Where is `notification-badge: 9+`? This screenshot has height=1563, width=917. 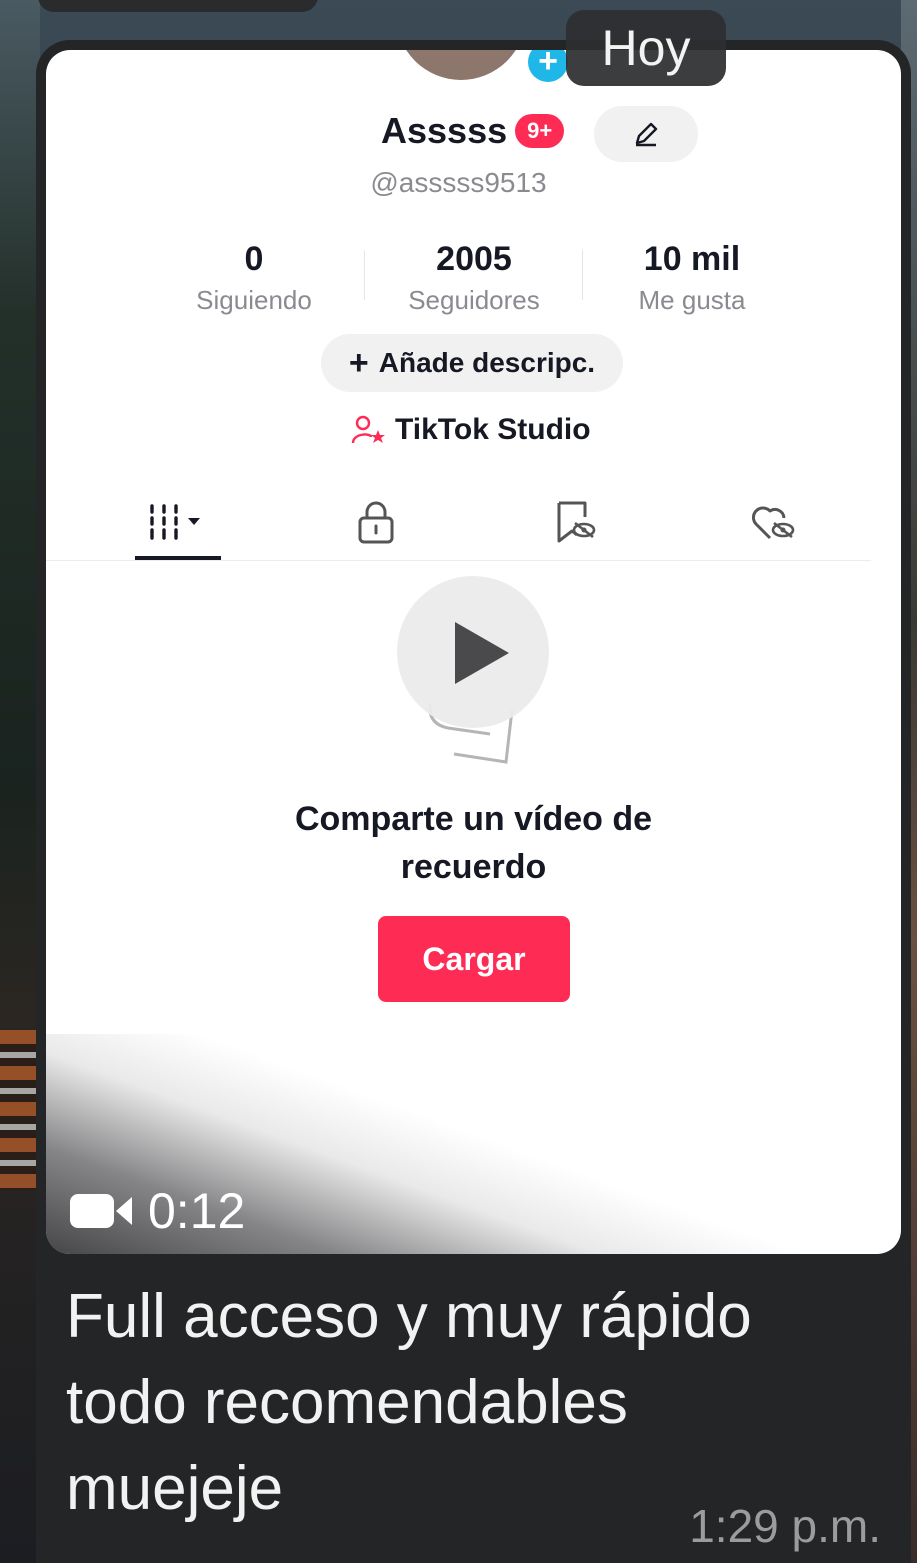 notification-badge: 9+ is located at coordinates (540, 131).